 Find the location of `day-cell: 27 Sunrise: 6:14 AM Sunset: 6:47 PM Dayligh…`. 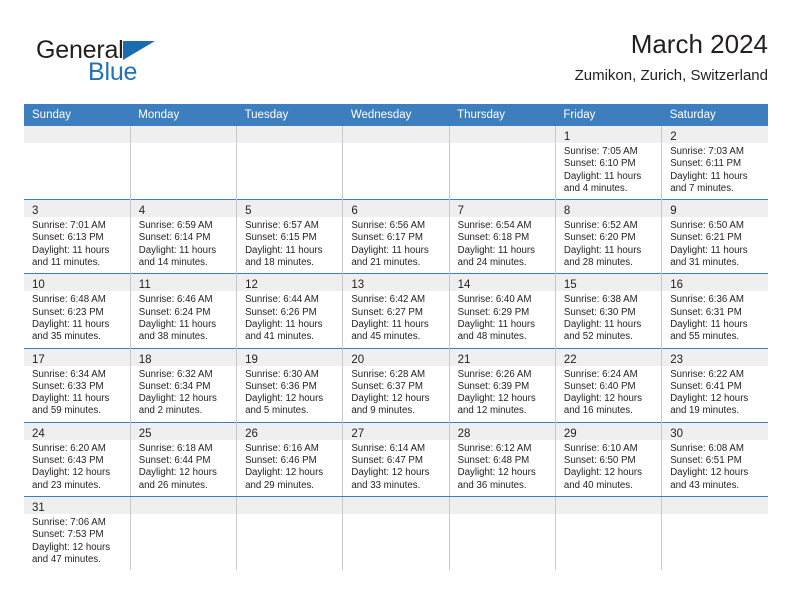

day-cell: 27 Sunrise: 6:14 AM Sunset: 6:47 PM Dayligh… is located at coordinates (396, 459).